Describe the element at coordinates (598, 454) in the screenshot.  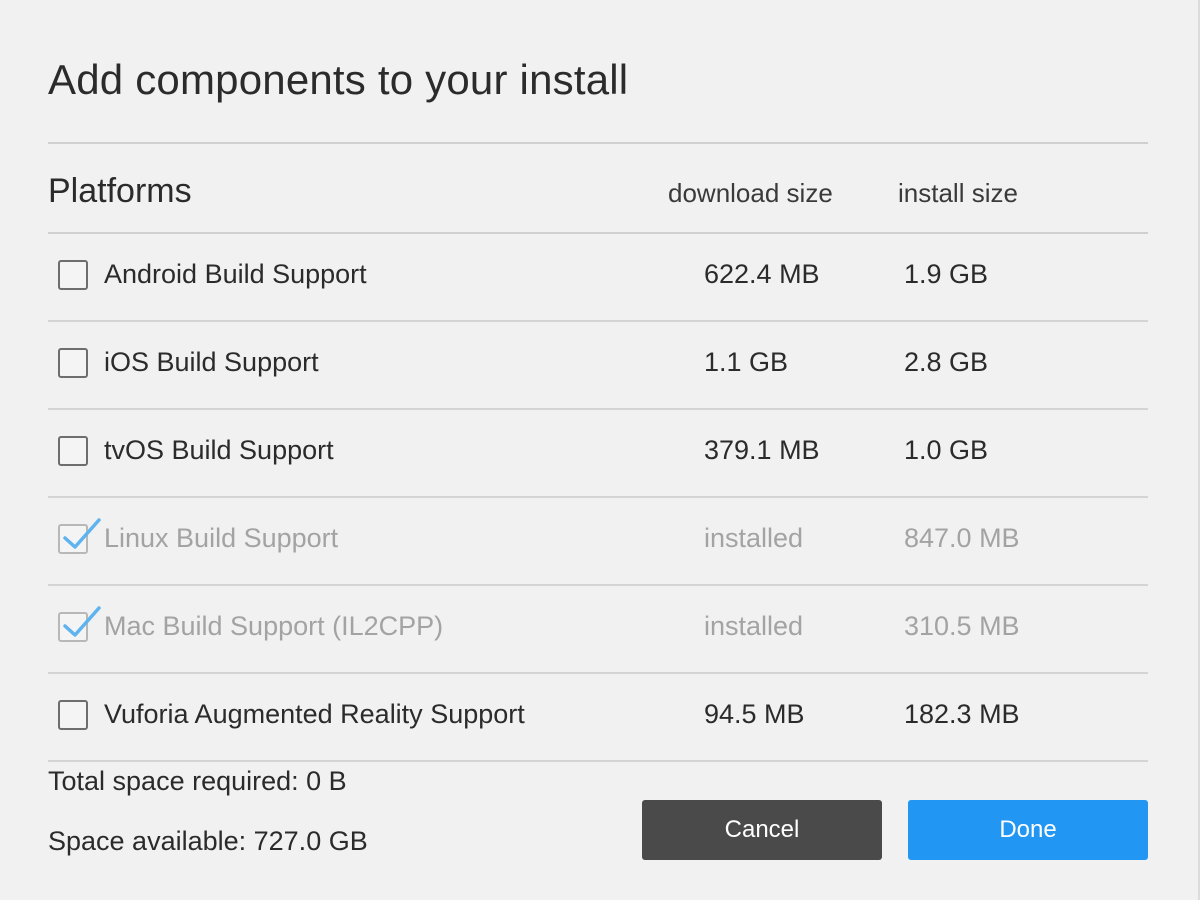
I see `component-row-tvos: tvOS Build Support 379.1 MB 1.0 GB` at that location.